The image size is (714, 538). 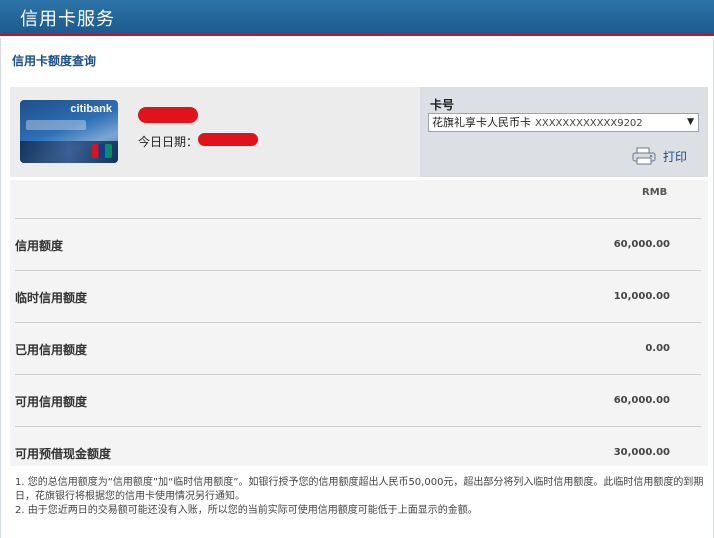 What do you see at coordinates (168, 142) in the screenshot?
I see `today-date-label: 今日日期：` at bounding box center [168, 142].